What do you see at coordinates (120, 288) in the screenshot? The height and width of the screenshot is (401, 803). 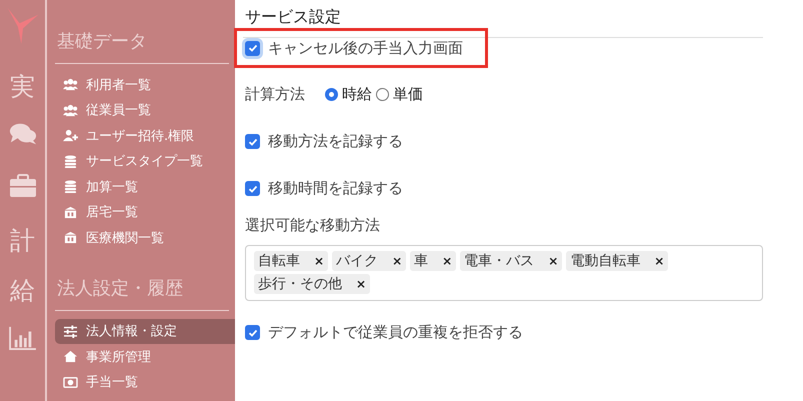 I see `section-heading: 法人設定・履歴` at bounding box center [120, 288].